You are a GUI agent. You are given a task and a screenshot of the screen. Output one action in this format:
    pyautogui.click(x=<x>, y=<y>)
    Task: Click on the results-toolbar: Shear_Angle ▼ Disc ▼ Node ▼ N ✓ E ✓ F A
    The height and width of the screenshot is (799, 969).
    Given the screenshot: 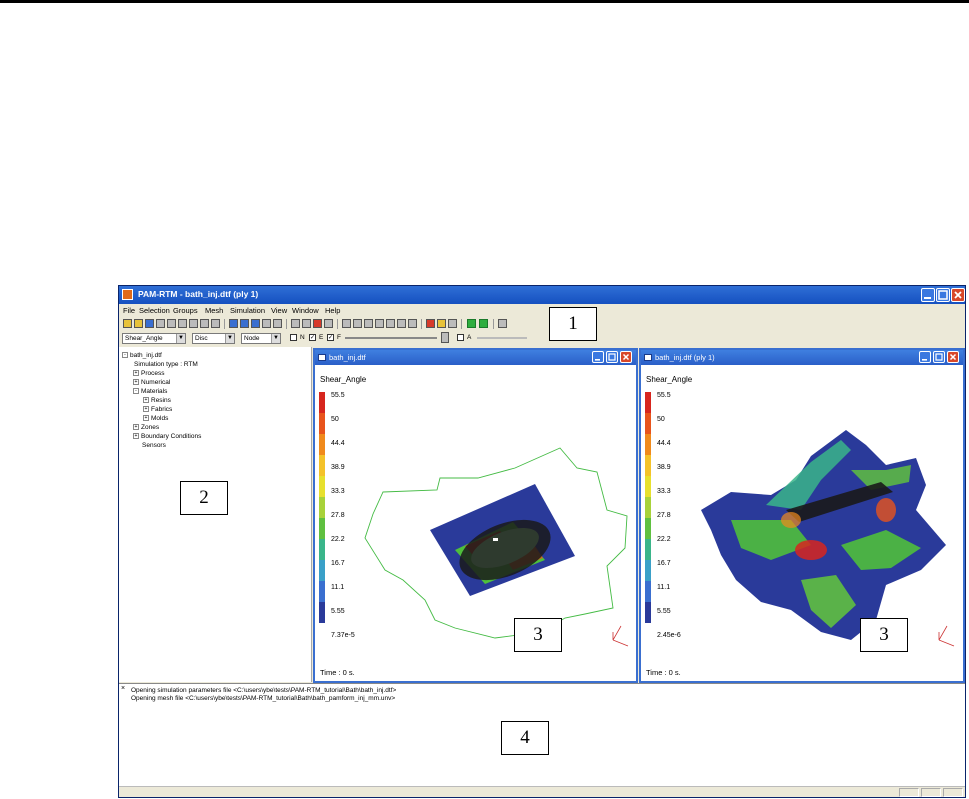 What is the action you would take?
    pyautogui.click(x=542, y=338)
    